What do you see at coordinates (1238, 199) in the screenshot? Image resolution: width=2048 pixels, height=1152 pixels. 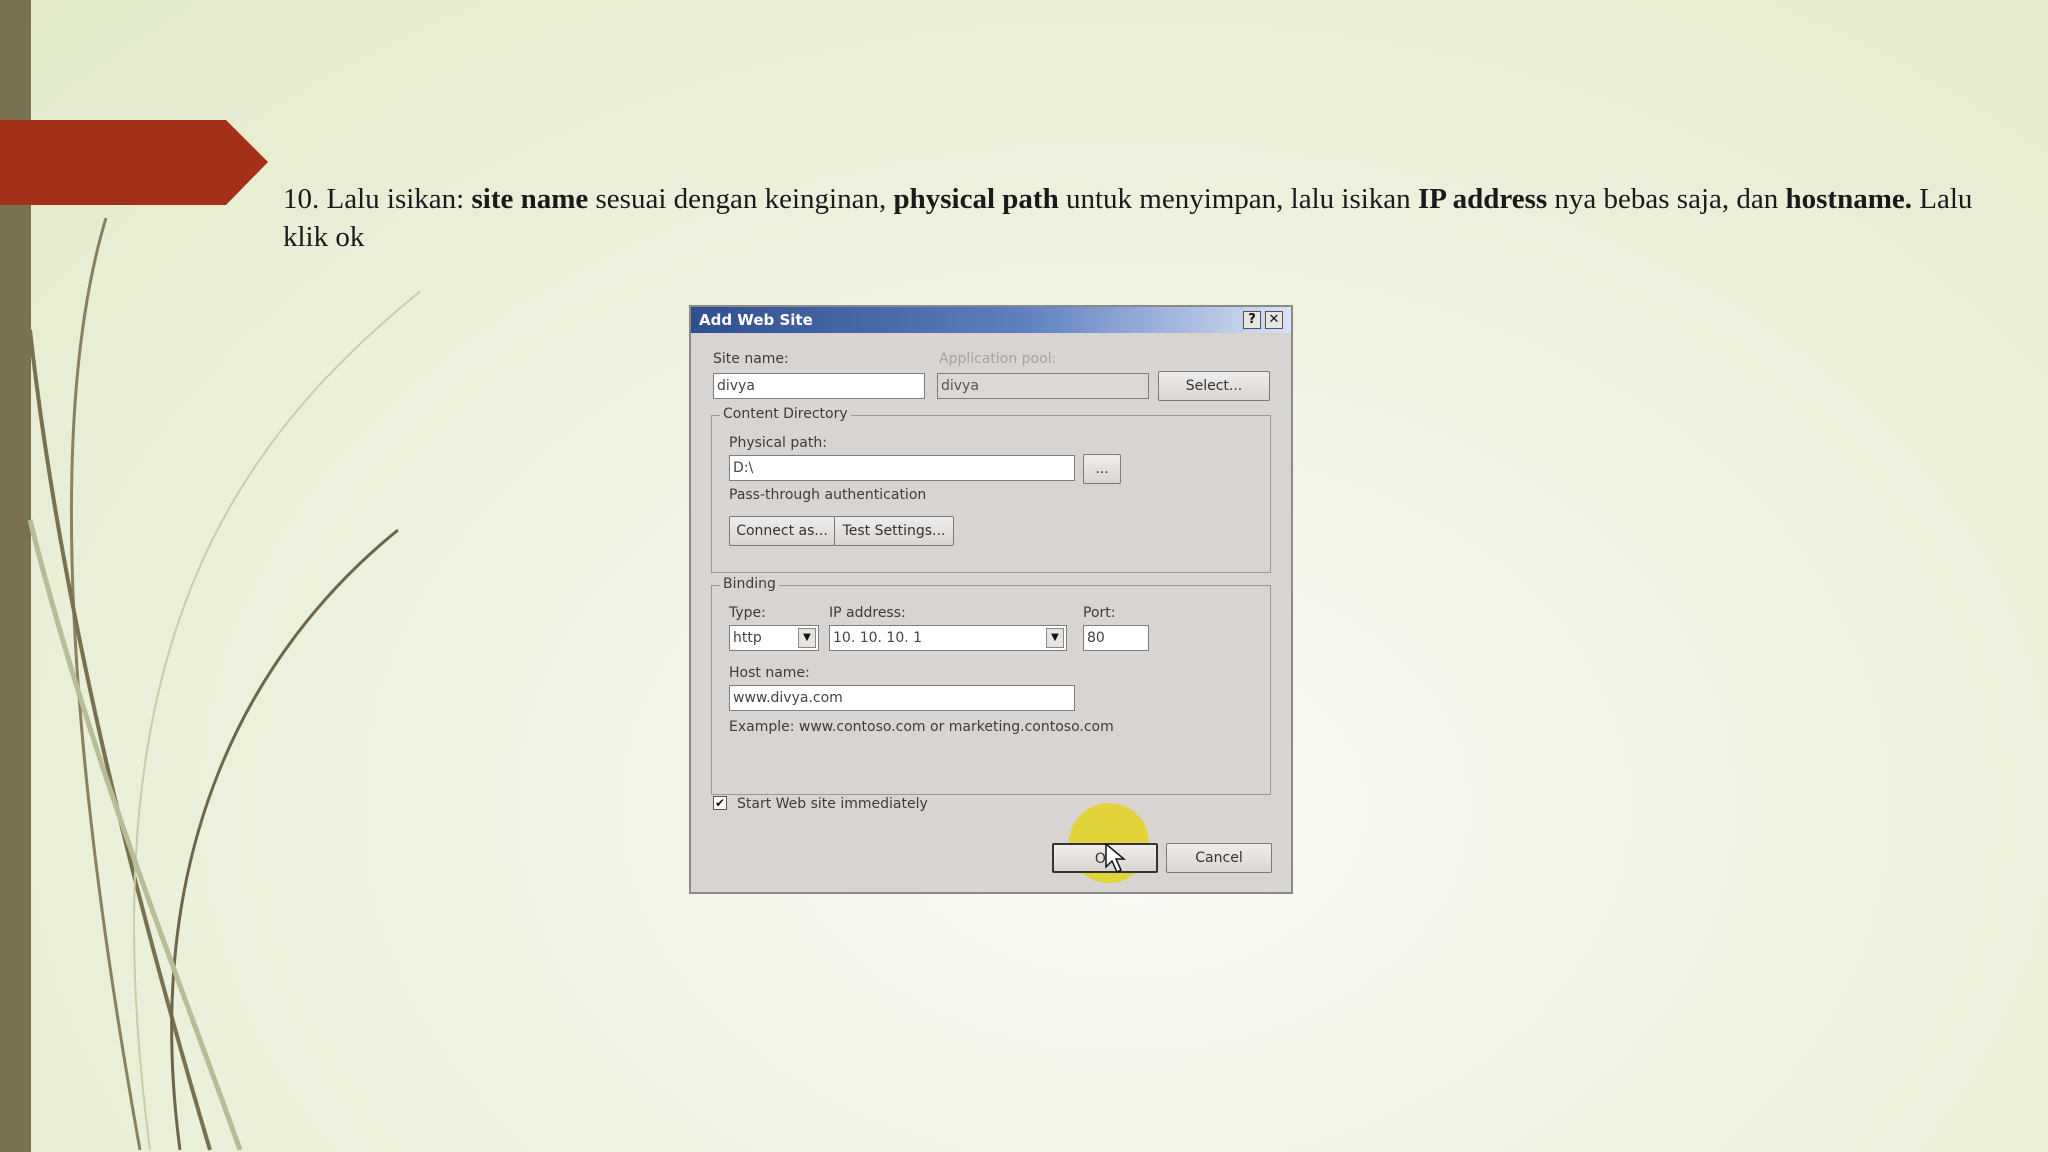 I see `caption-part: untuk menyimpan, lalu isikan` at bounding box center [1238, 199].